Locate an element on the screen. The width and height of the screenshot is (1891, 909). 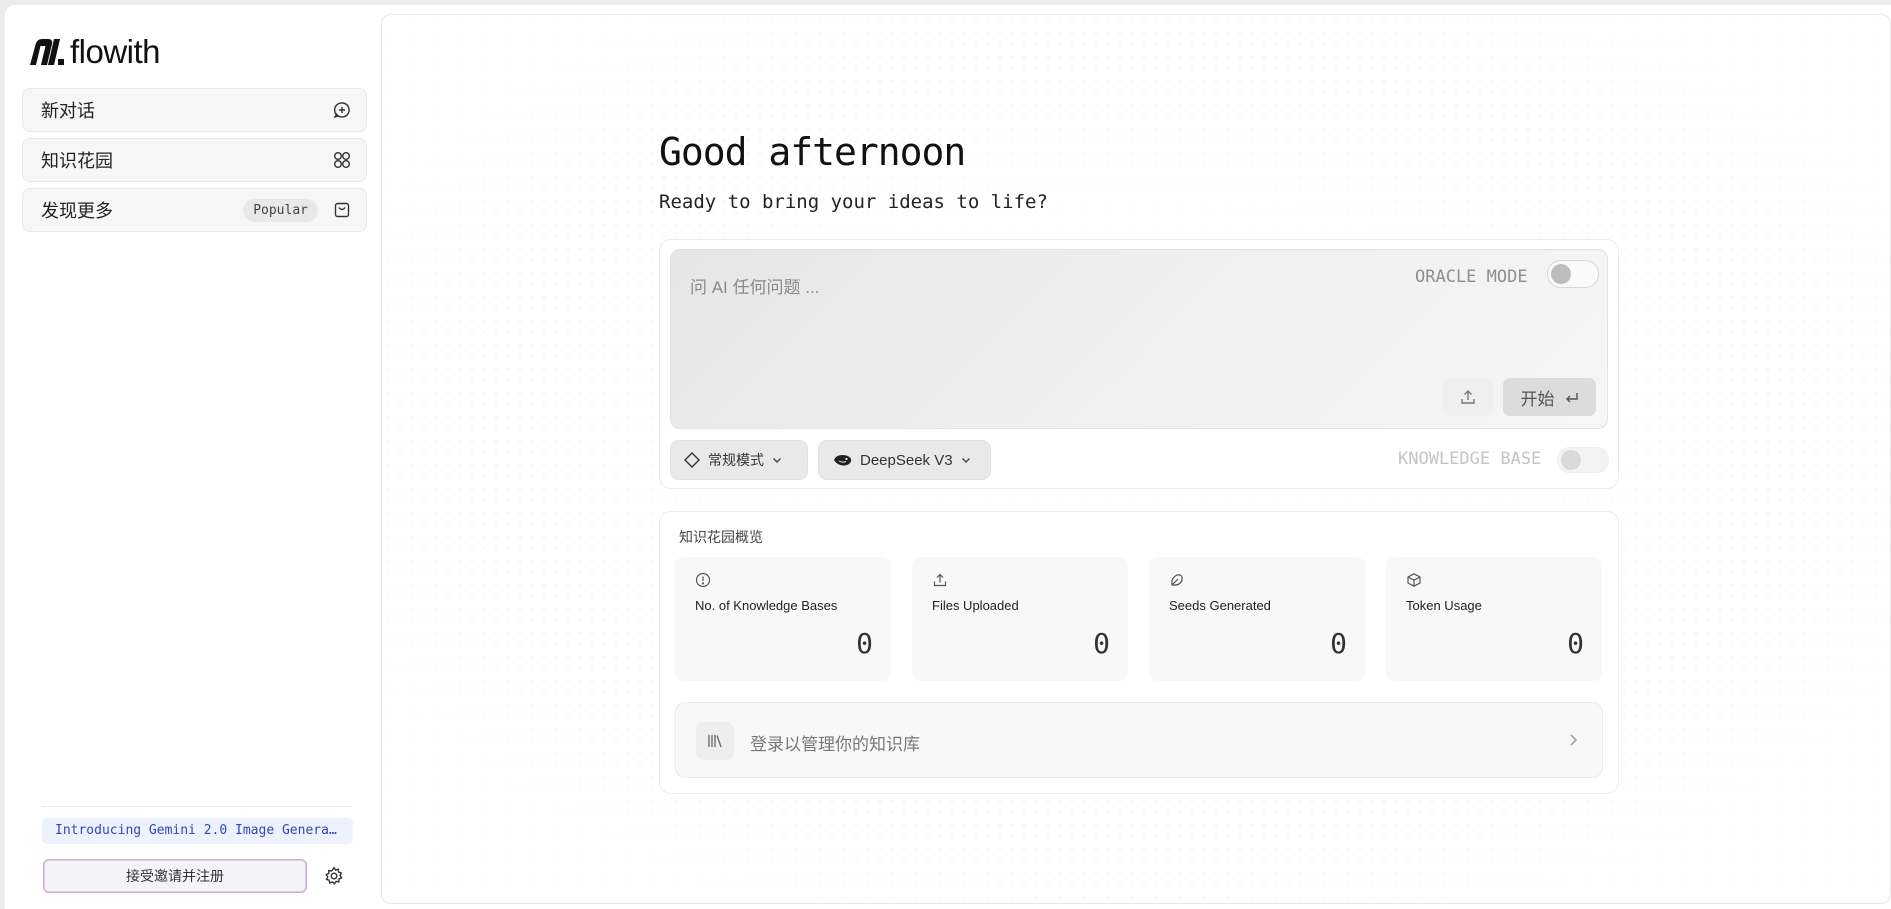
knowledge-base-toggle is located at coordinates (1583, 460).